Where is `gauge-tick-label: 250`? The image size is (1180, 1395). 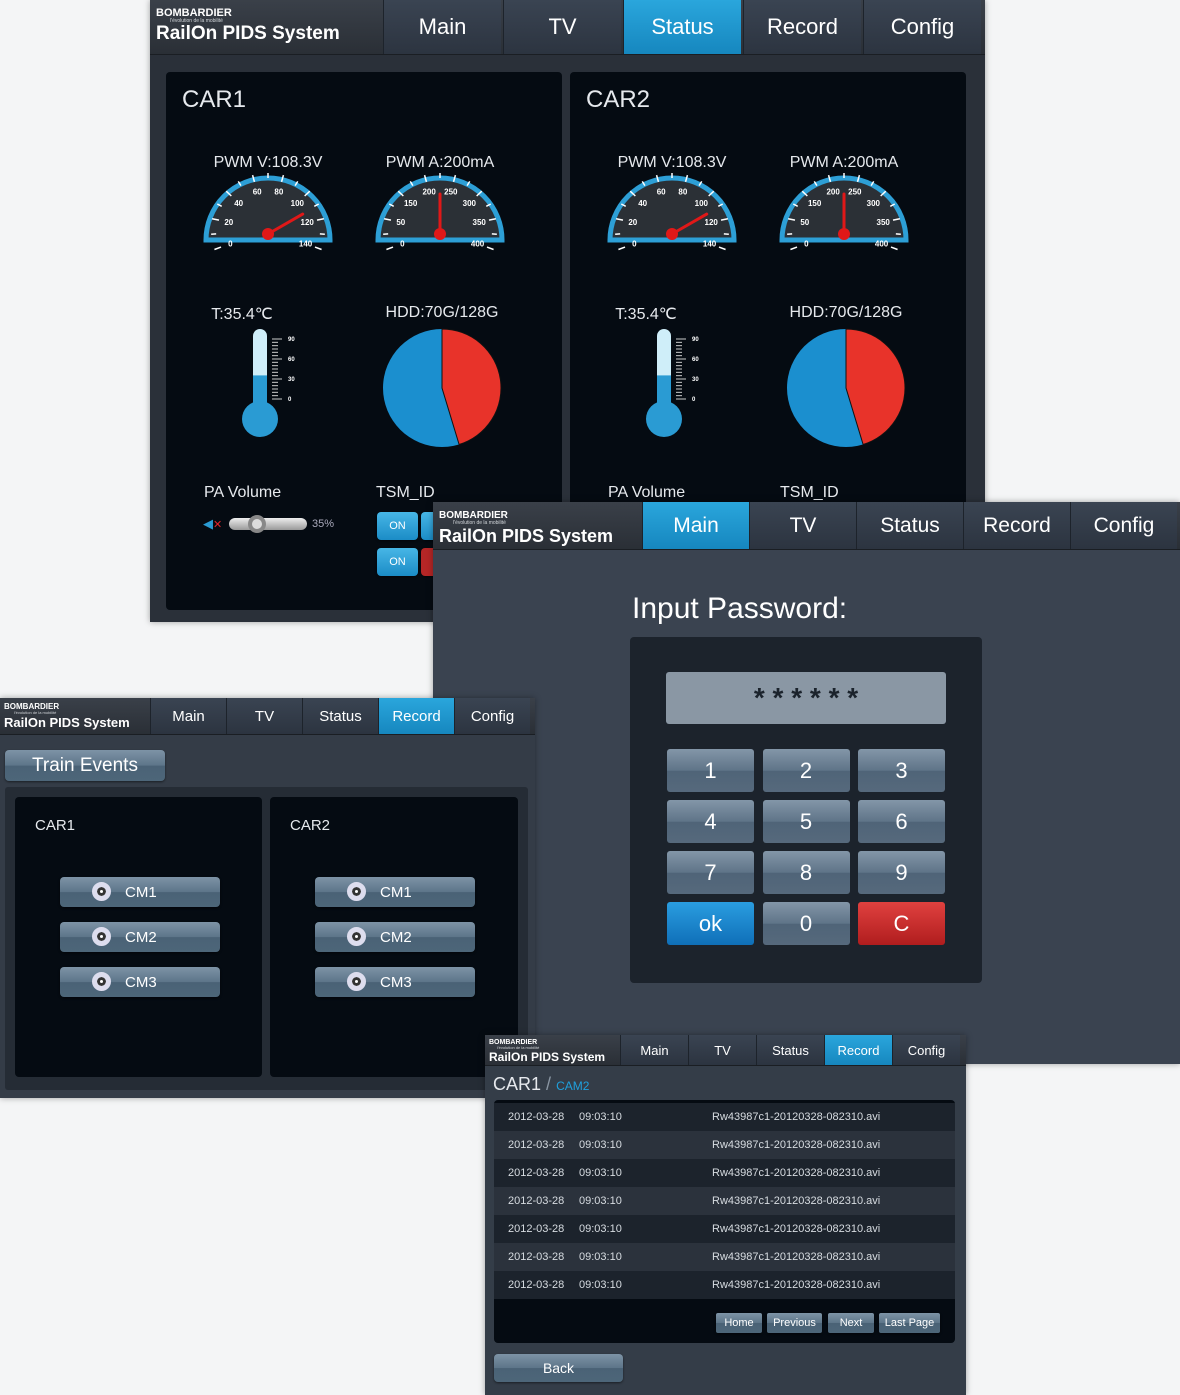 gauge-tick-label: 250 is located at coordinates (855, 191).